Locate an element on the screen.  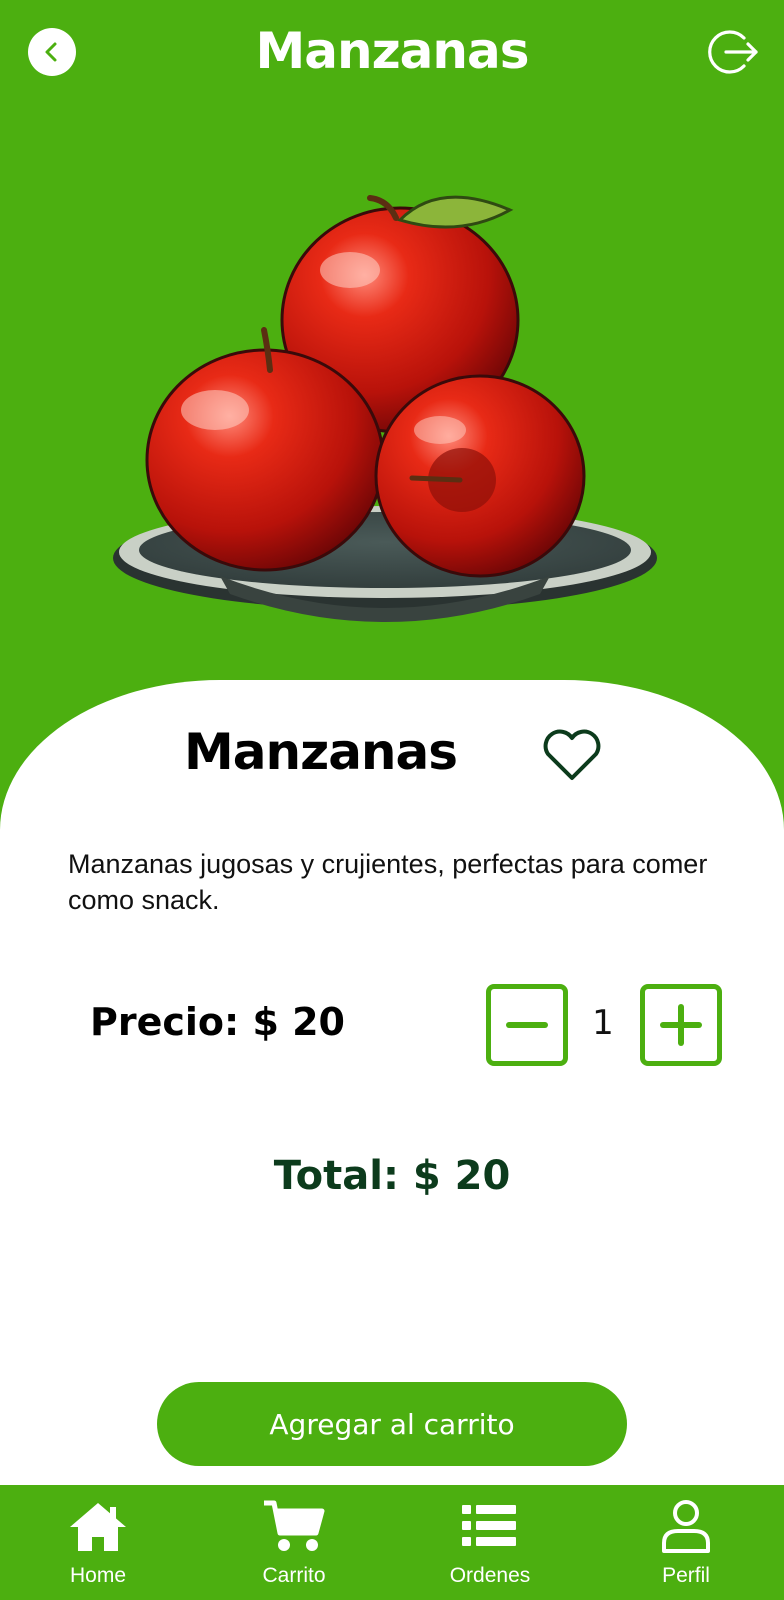
home-icon is located at coordinates (98, 1527).